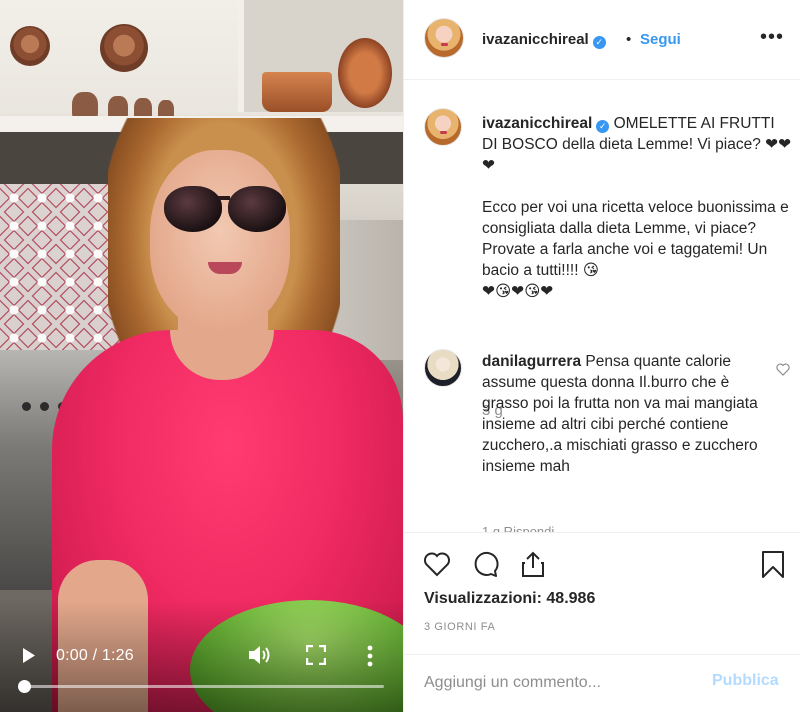  What do you see at coordinates (193, 209) in the screenshot?
I see `sunglasses-lens-left` at bounding box center [193, 209].